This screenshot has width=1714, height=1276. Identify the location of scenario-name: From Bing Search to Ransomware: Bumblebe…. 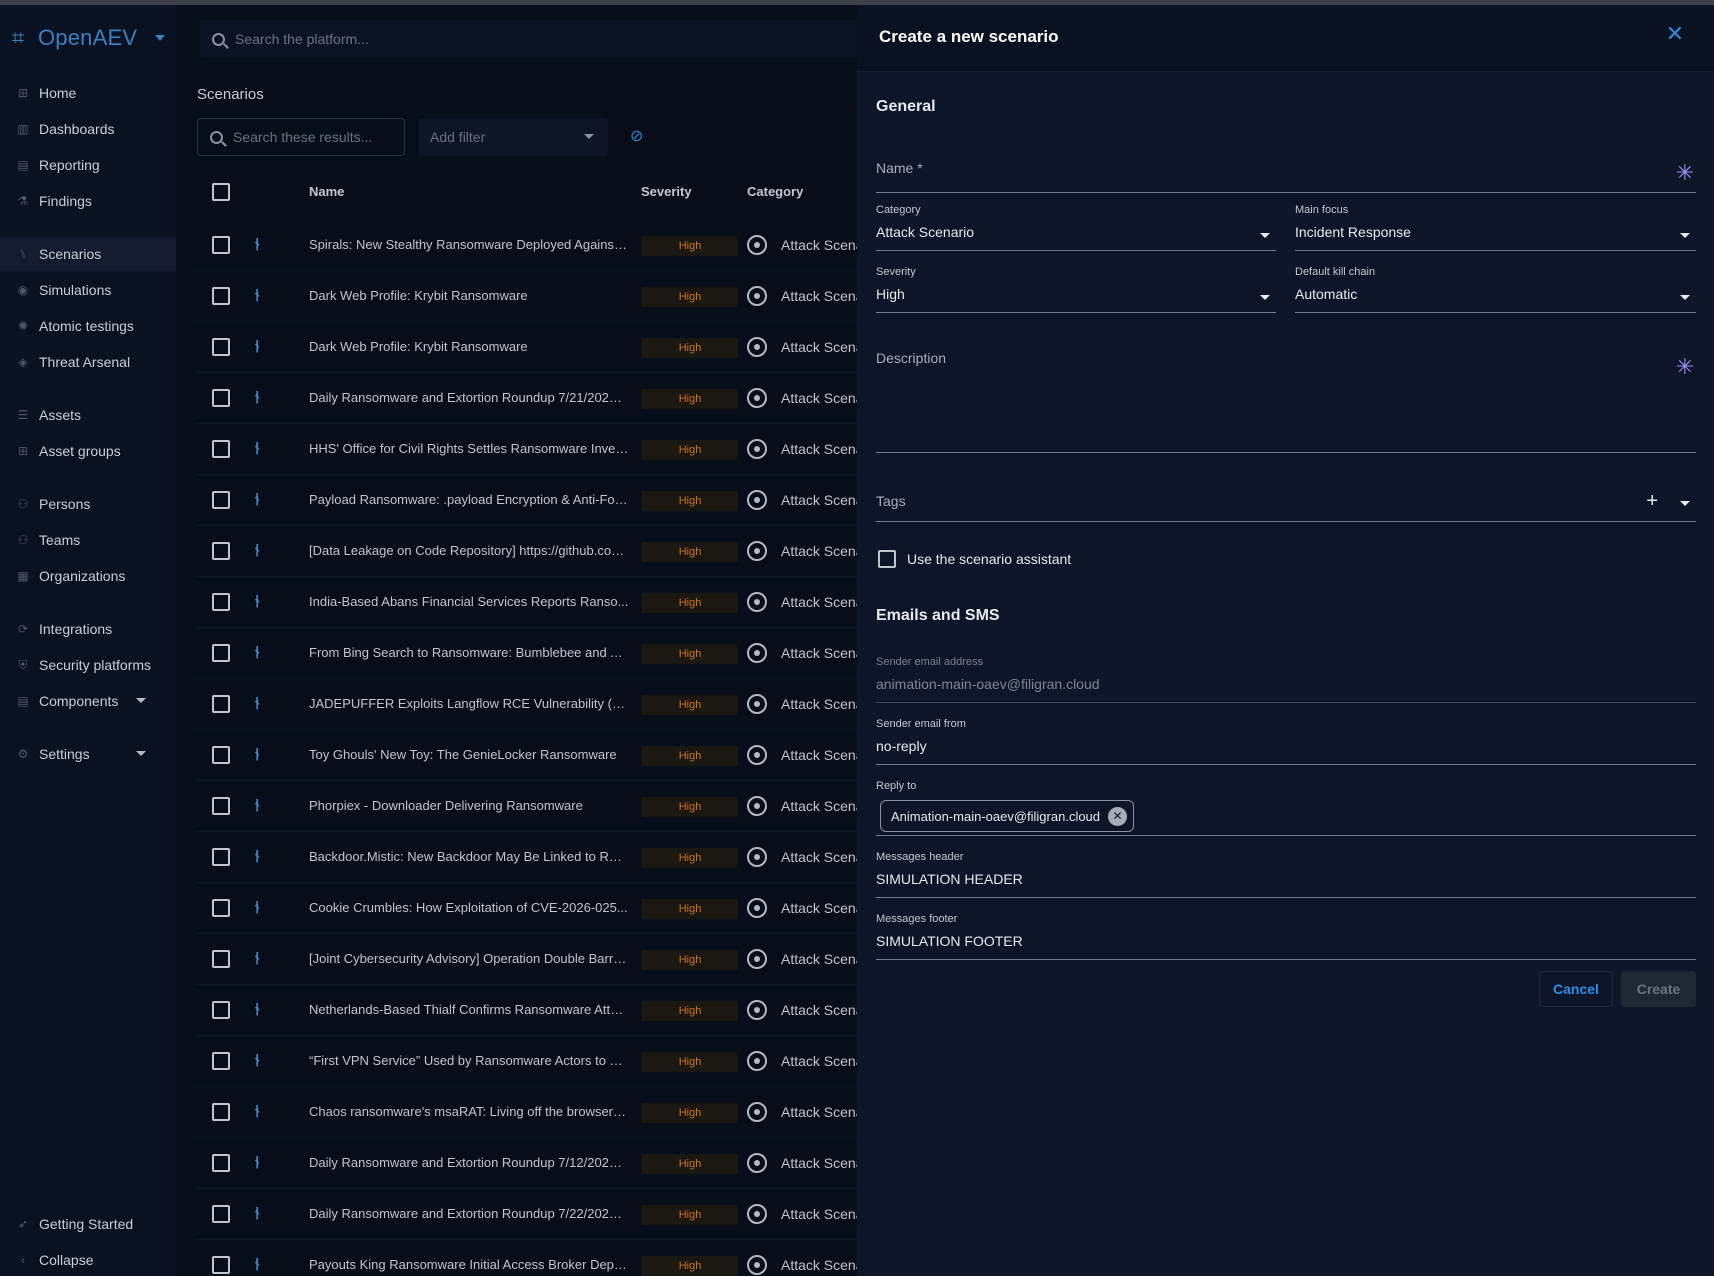
(469, 652).